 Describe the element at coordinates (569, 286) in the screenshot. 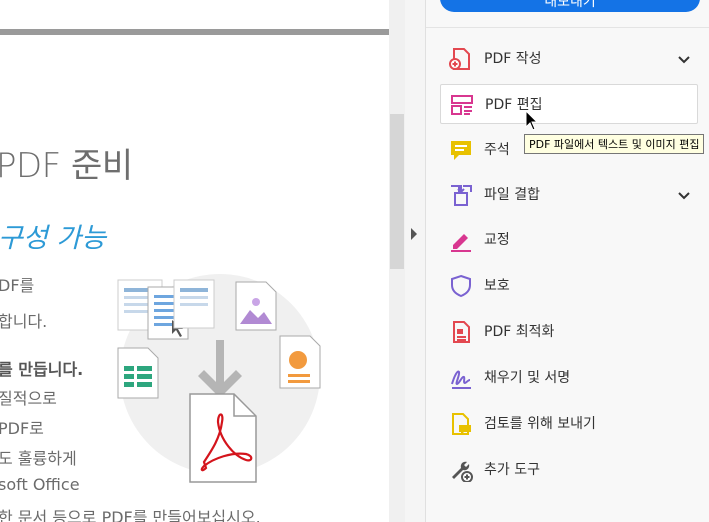

I see `tool-protect: 보호` at that location.